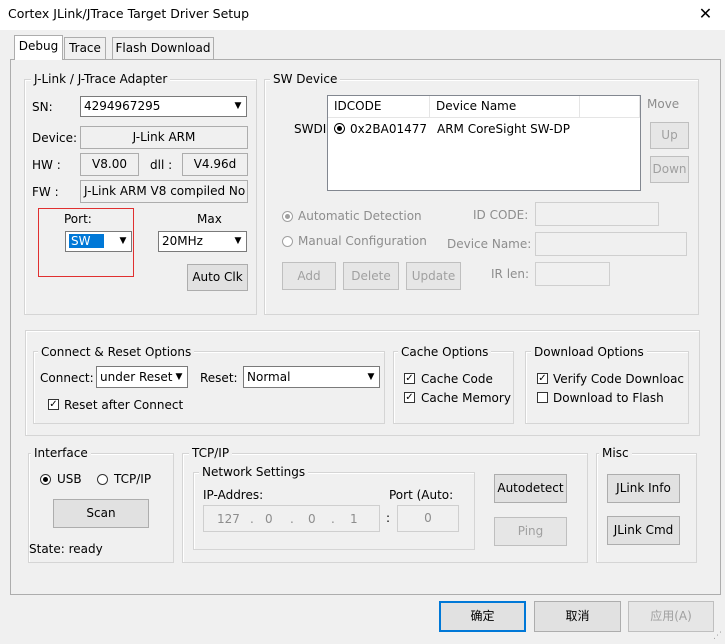 The height and width of the screenshot is (644, 725). What do you see at coordinates (228, 519) in the screenshot?
I see `ip-octet-1: 127` at bounding box center [228, 519].